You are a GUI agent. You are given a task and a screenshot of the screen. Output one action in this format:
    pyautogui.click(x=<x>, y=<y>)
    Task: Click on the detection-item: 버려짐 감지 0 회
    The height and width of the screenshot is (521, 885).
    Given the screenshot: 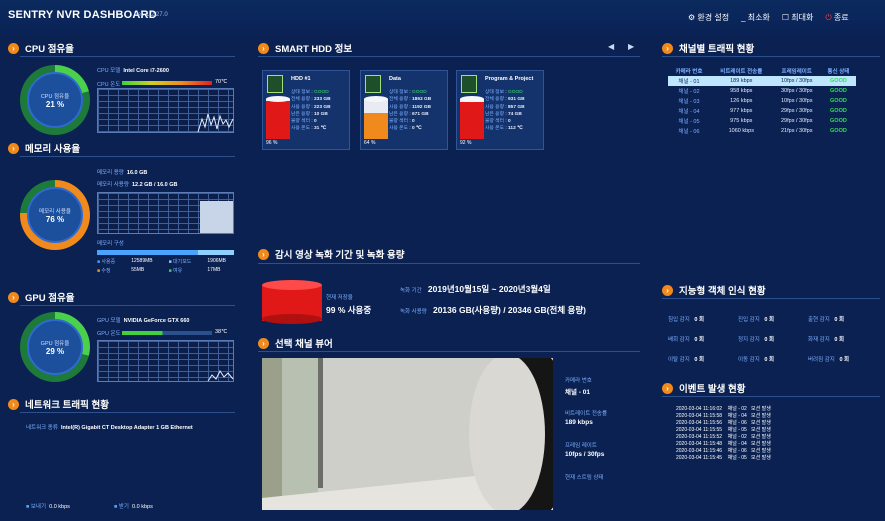 What is the action you would take?
    pyautogui.click(x=829, y=360)
    